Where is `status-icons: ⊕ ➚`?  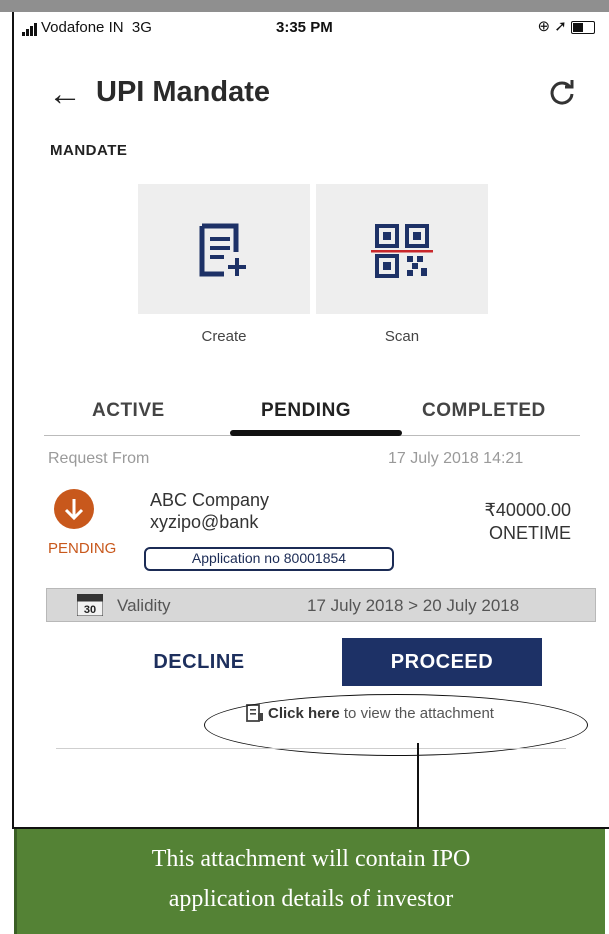 status-icons: ⊕ ➚ is located at coordinates (566, 26).